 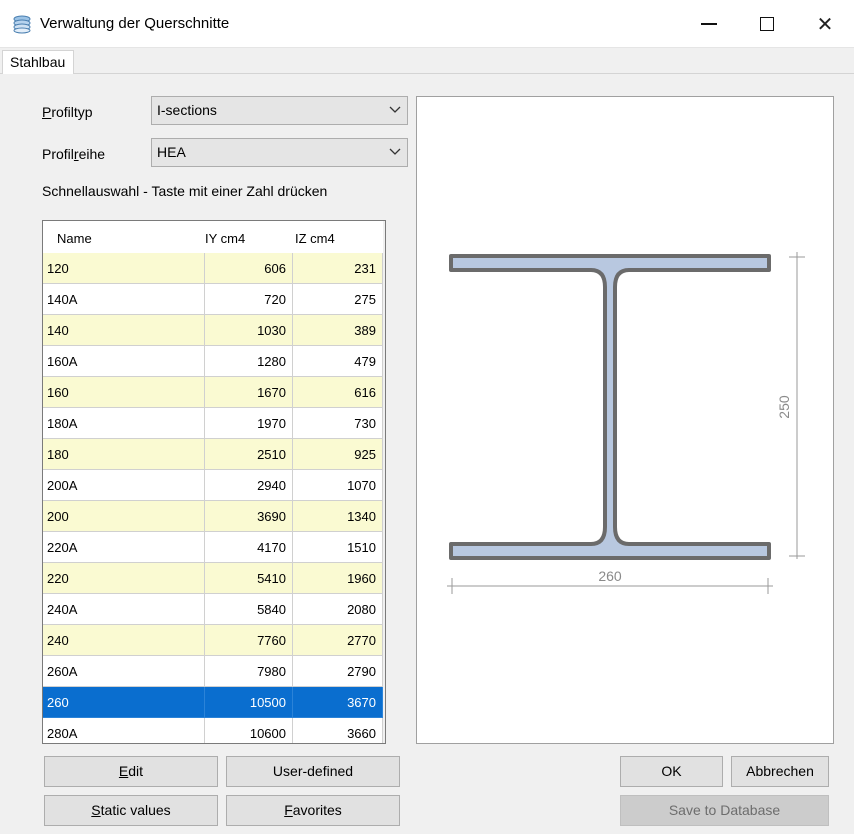 I want to click on cell-name: 220, so click(x=124, y=578).